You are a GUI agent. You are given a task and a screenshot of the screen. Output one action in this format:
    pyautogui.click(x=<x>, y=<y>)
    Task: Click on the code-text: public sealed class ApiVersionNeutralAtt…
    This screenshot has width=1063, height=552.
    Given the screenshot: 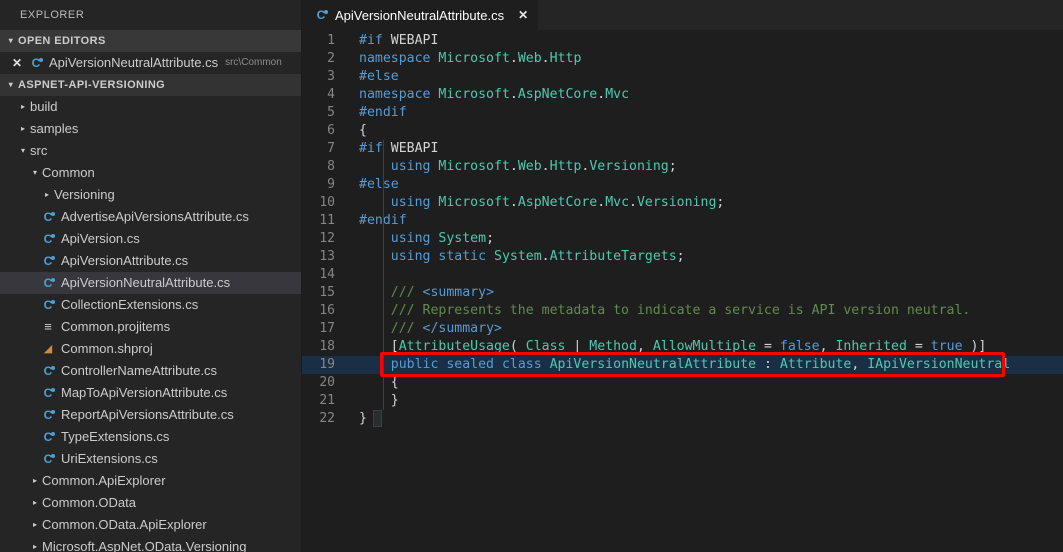 What is the action you would take?
    pyautogui.click(x=711, y=365)
    